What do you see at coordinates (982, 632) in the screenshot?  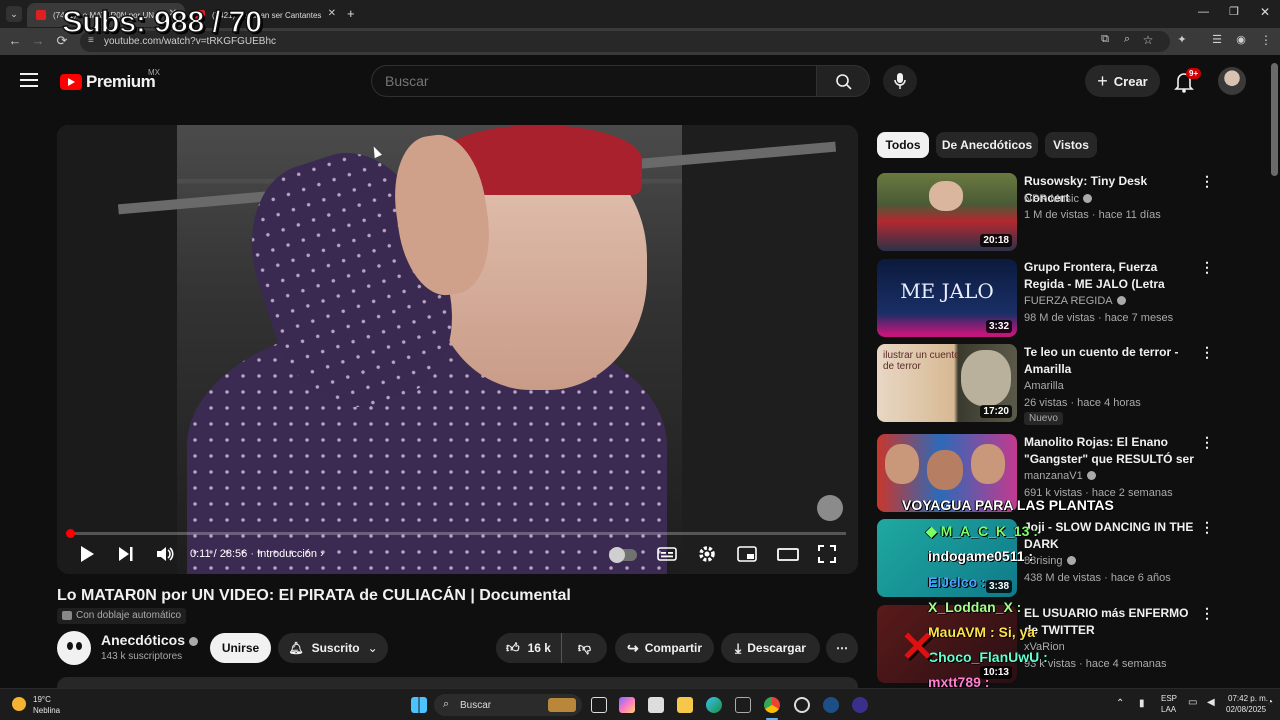 I see `chat-message: MauAVM : Si, ya` at bounding box center [982, 632].